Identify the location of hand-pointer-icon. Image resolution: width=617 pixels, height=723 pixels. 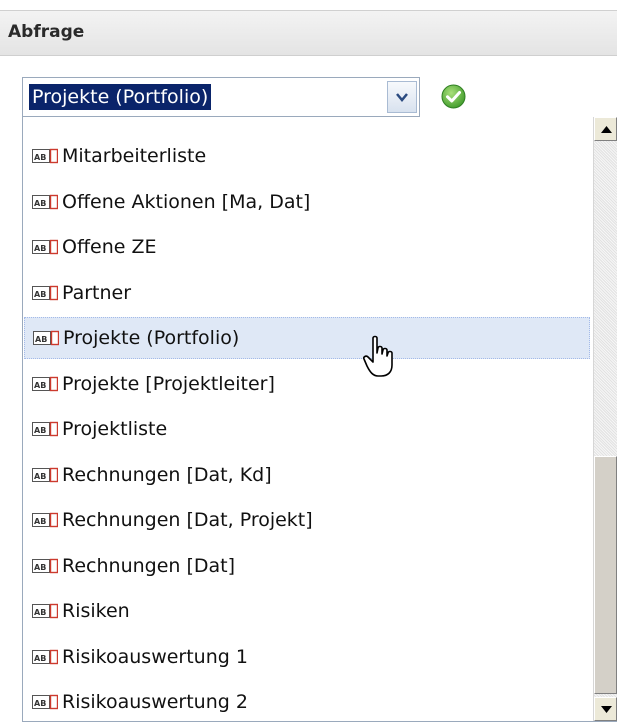
(378, 356).